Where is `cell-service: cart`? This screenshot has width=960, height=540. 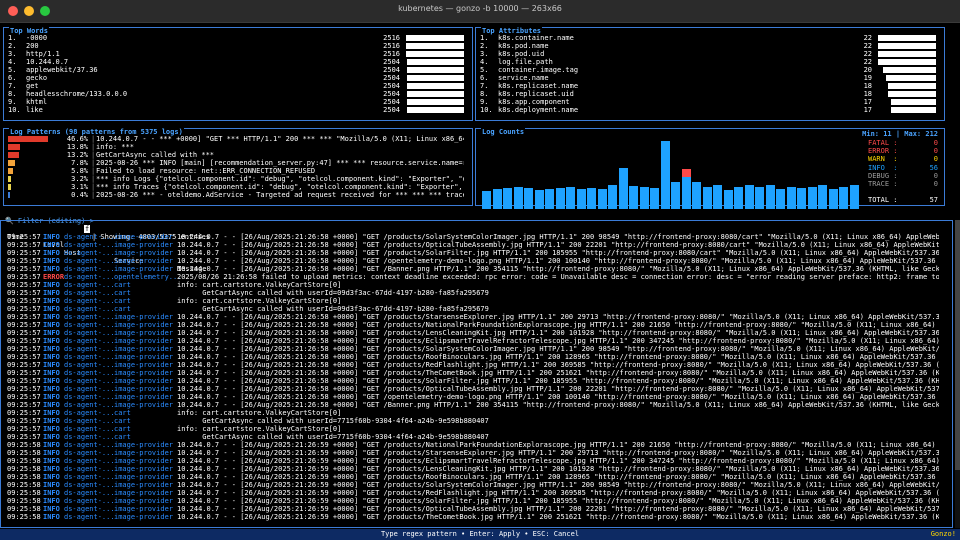
cell-service: cart is located at coordinates (122, 429).